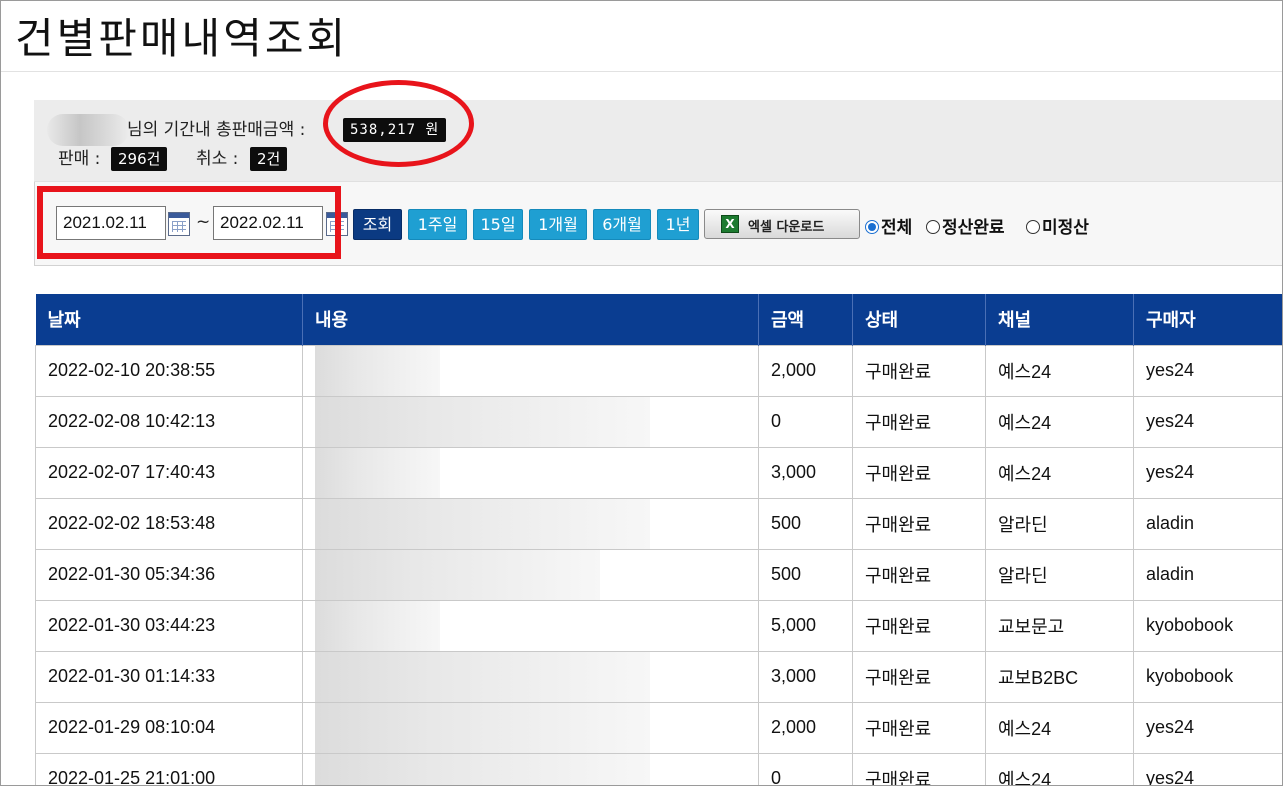 This screenshot has height=786, width=1283. I want to click on table-row: 2022-01-29 08:10:04 2,000 구매완료 예스24 yes24, so click(658, 727).